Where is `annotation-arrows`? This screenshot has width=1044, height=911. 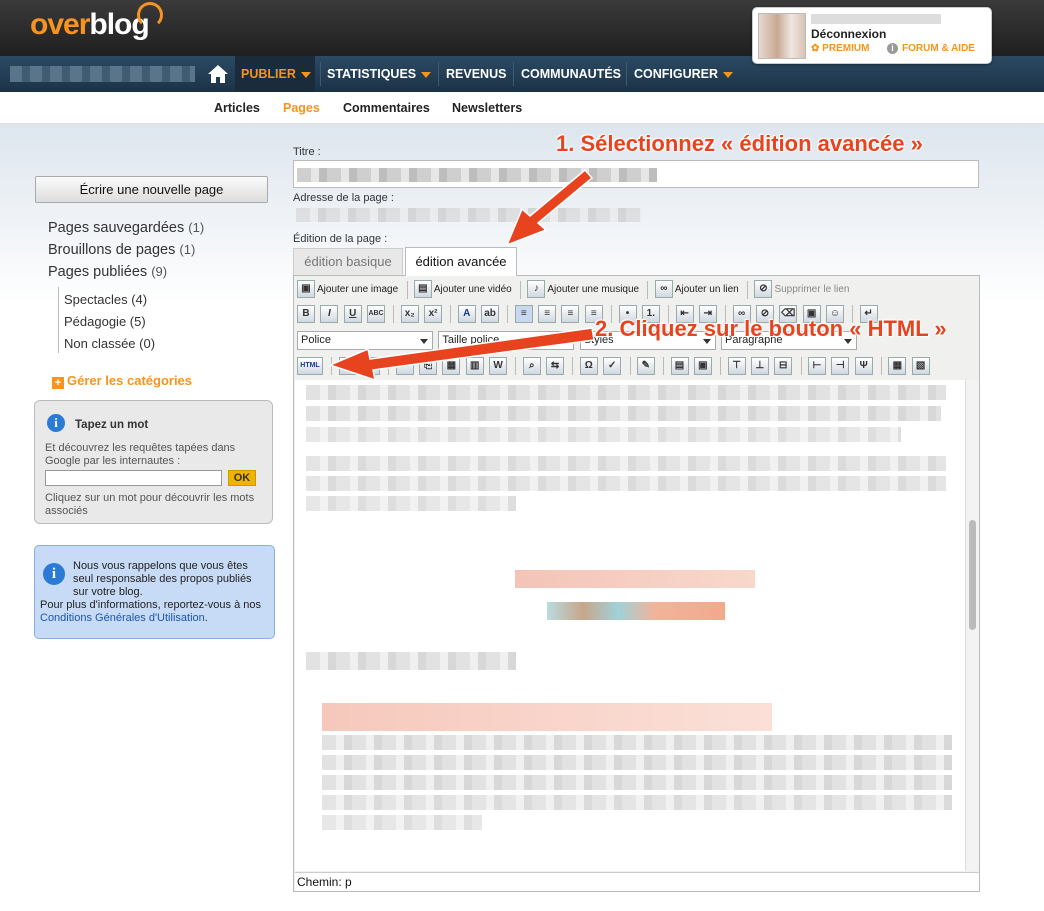
annotation-arrows is located at coordinates (461, 275).